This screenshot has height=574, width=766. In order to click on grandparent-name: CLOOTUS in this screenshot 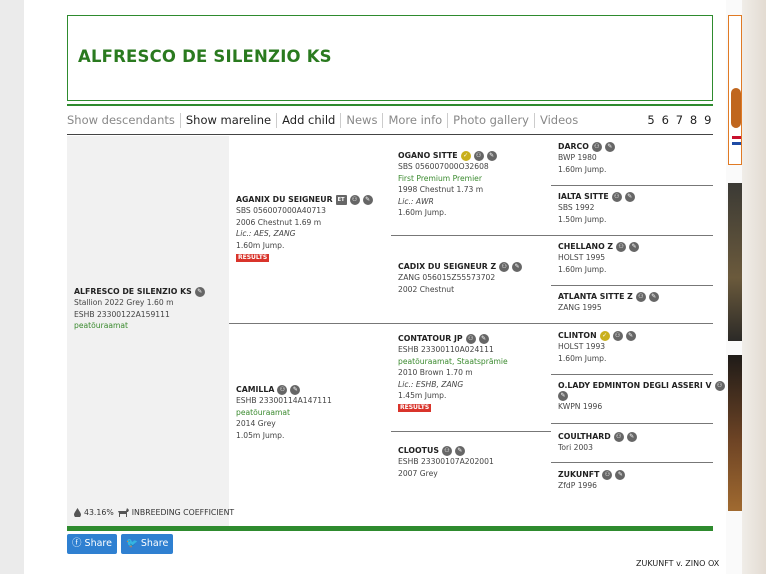, I will do `click(418, 450)`.